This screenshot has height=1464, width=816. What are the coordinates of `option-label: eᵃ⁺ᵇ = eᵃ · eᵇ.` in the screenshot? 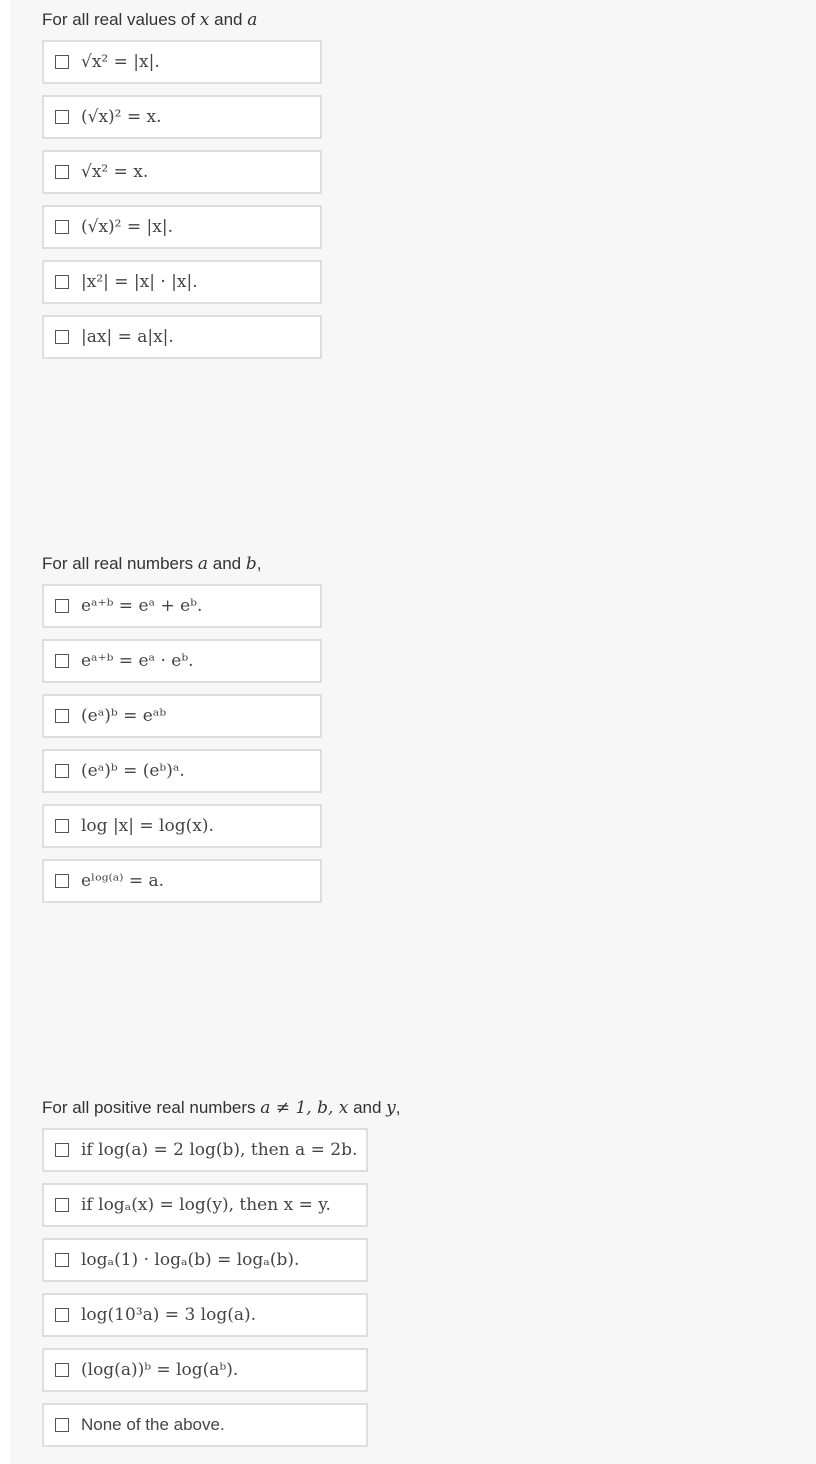 It's located at (137, 661).